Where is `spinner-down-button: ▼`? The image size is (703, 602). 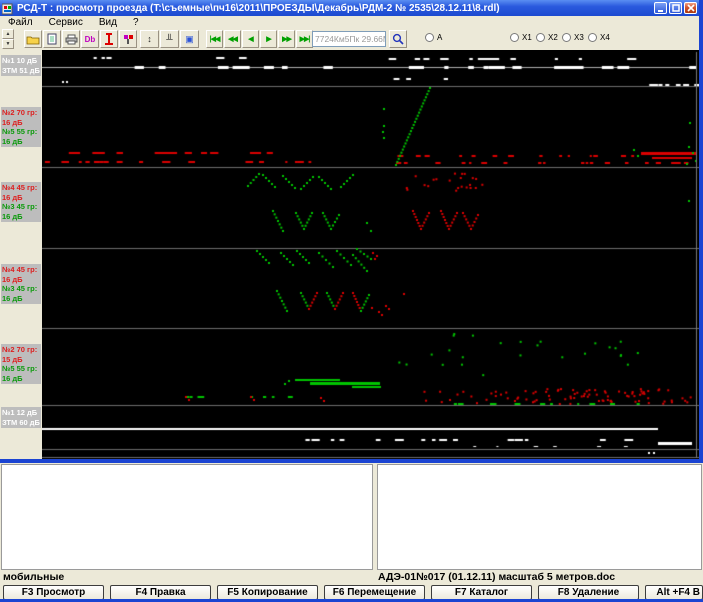
spinner-down-button: ▼ is located at coordinates (8, 44).